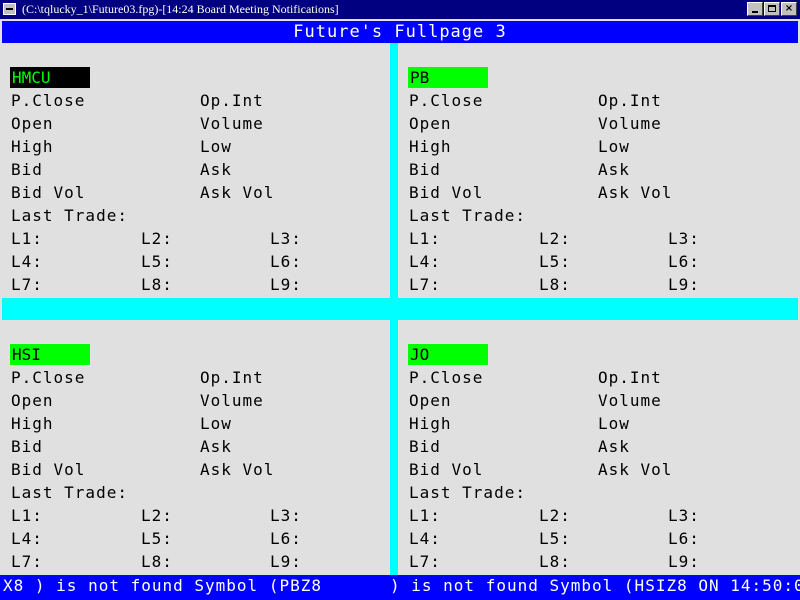 The width and height of the screenshot is (800, 600). Describe the element at coordinates (755, 9) in the screenshot. I see `minimize-button` at that location.